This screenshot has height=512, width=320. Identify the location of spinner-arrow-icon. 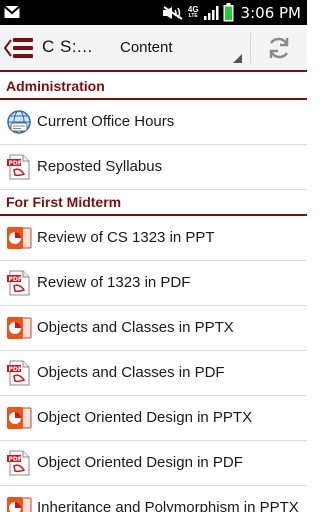
(237, 58).